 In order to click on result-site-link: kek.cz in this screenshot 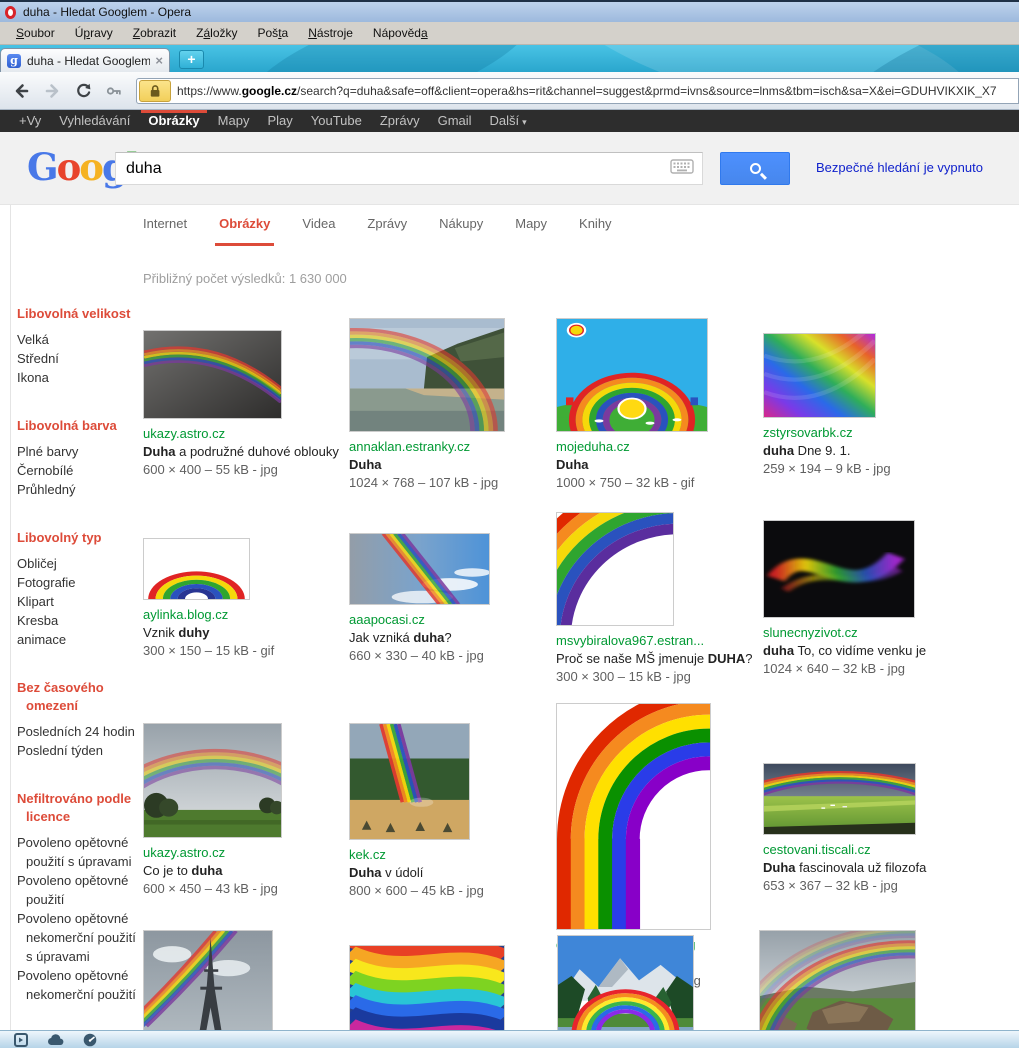, I will do `click(416, 855)`.